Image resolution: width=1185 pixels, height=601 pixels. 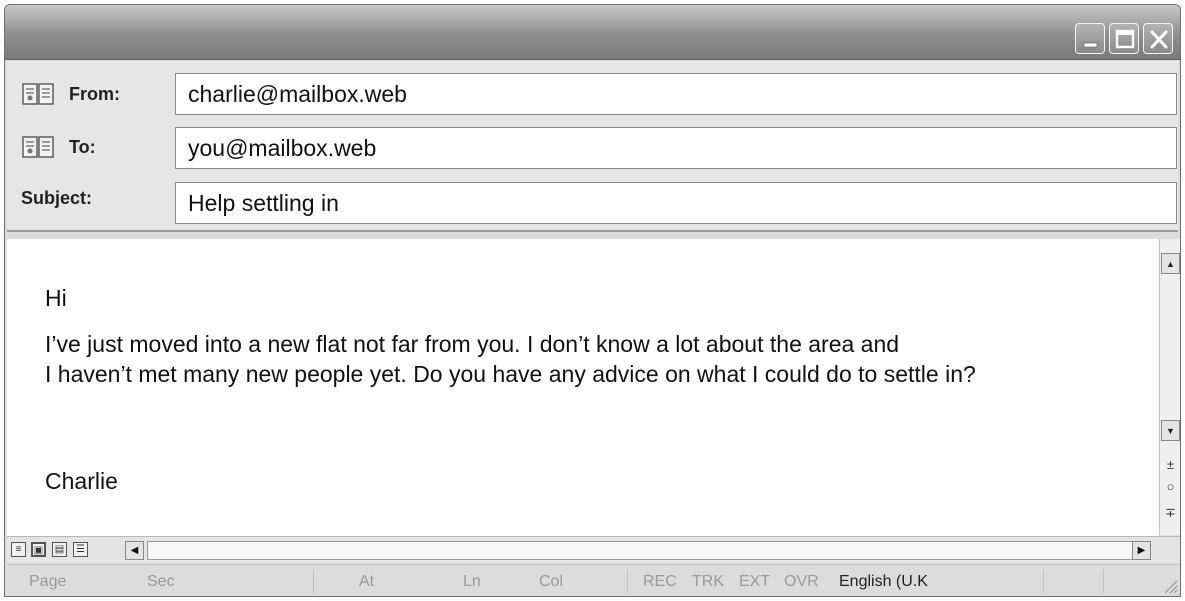 I want to click on status-column: Col, so click(x=551, y=581).